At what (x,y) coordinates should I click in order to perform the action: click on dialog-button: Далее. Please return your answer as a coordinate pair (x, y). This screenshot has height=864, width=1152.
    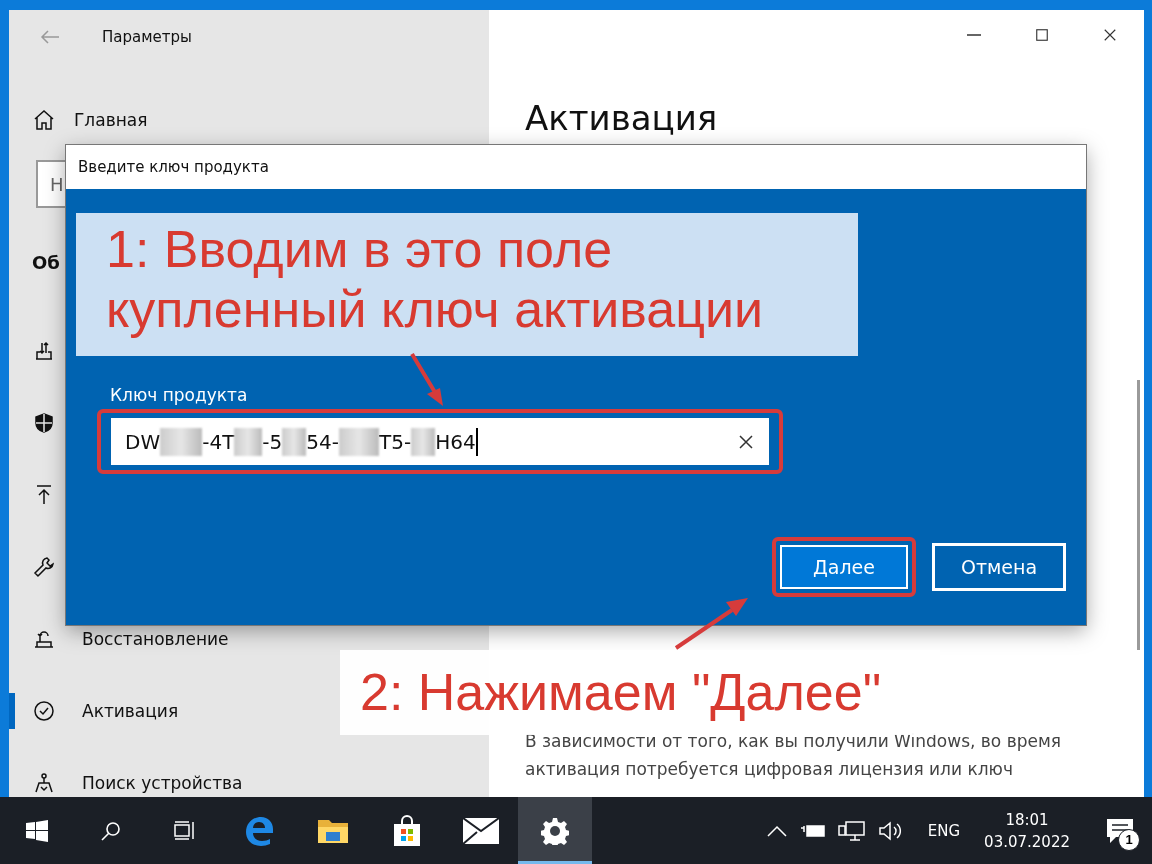
    Looking at the image, I should click on (844, 567).